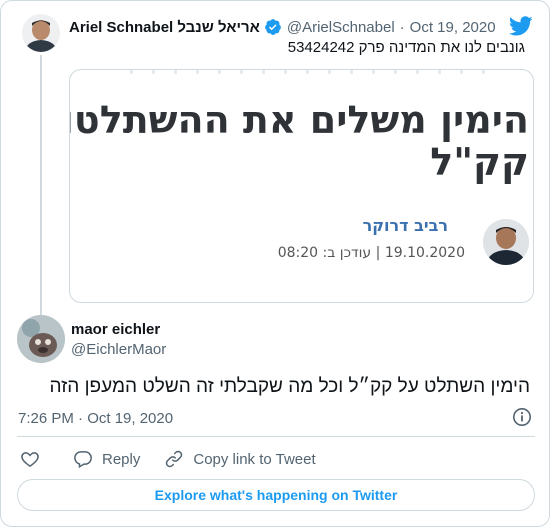 The image size is (550, 527). Describe the element at coordinates (83, 460) in the screenshot. I see `reply-icon` at that location.